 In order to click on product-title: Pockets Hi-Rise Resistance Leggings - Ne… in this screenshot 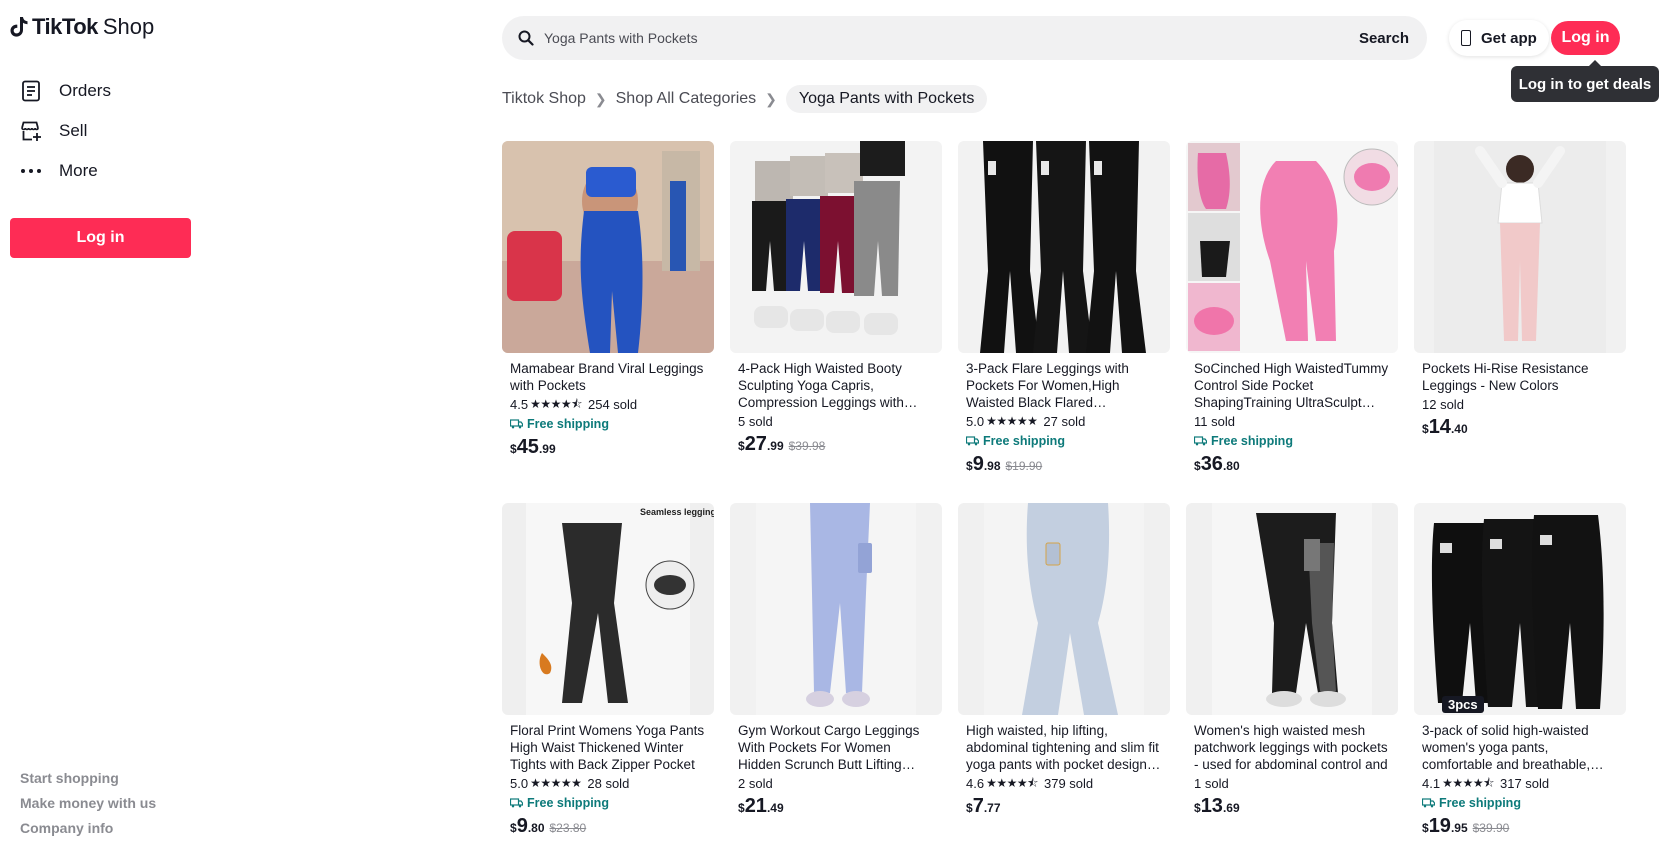, I will do `click(1520, 377)`.